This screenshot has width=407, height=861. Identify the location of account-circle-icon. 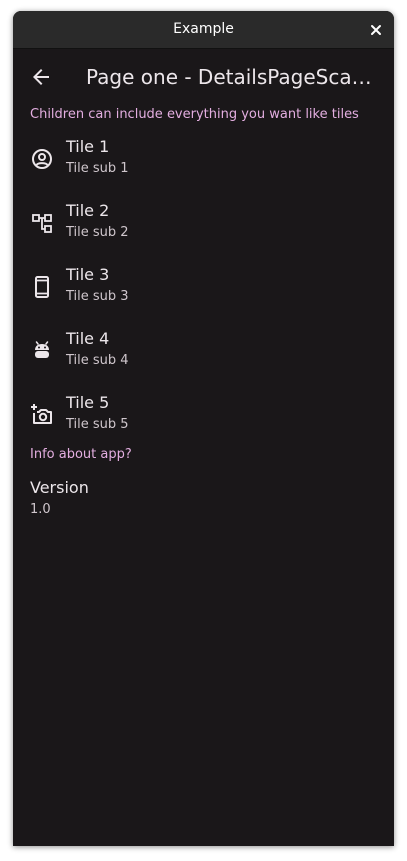
(42, 159).